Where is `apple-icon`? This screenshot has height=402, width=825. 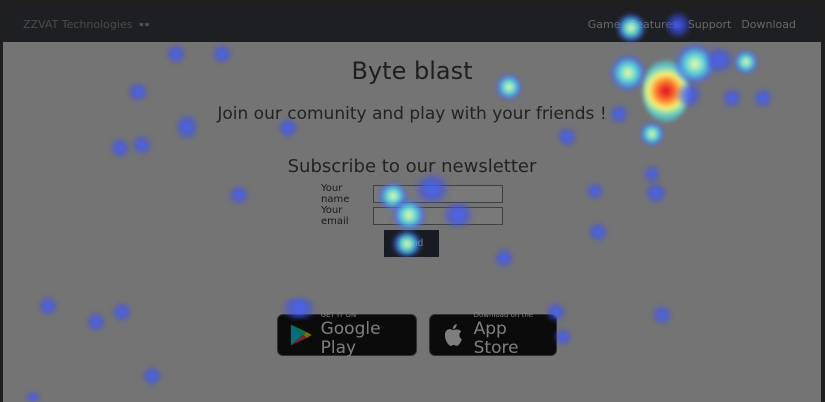 apple-icon is located at coordinates (453, 335).